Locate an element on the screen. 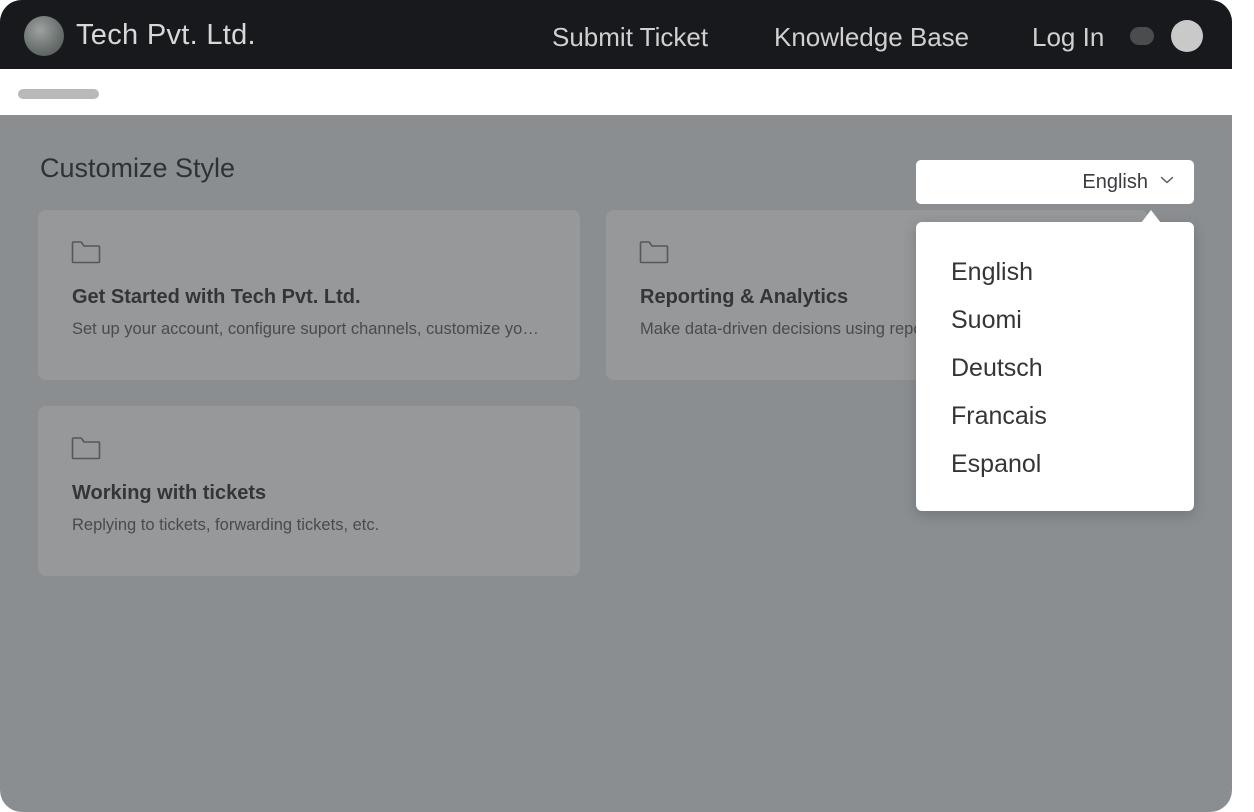 This screenshot has height=812, width=1254. card-title: Get Started with Tech Pvt. Ltd. is located at coordinates (216, 297).